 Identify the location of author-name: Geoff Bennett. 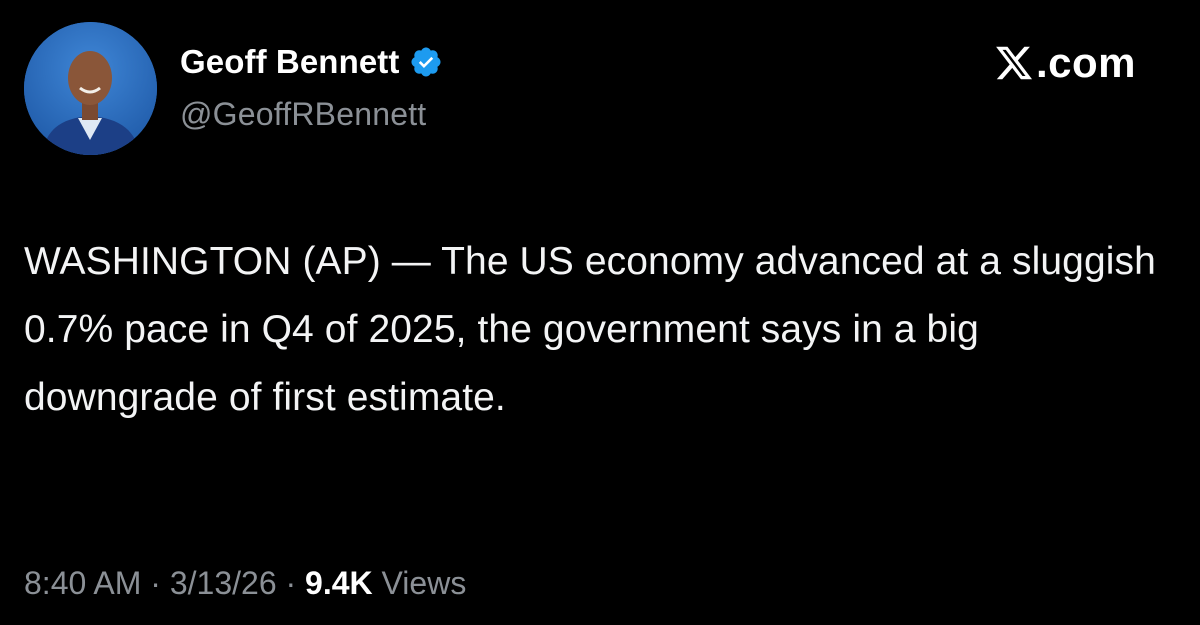
(289, 62).